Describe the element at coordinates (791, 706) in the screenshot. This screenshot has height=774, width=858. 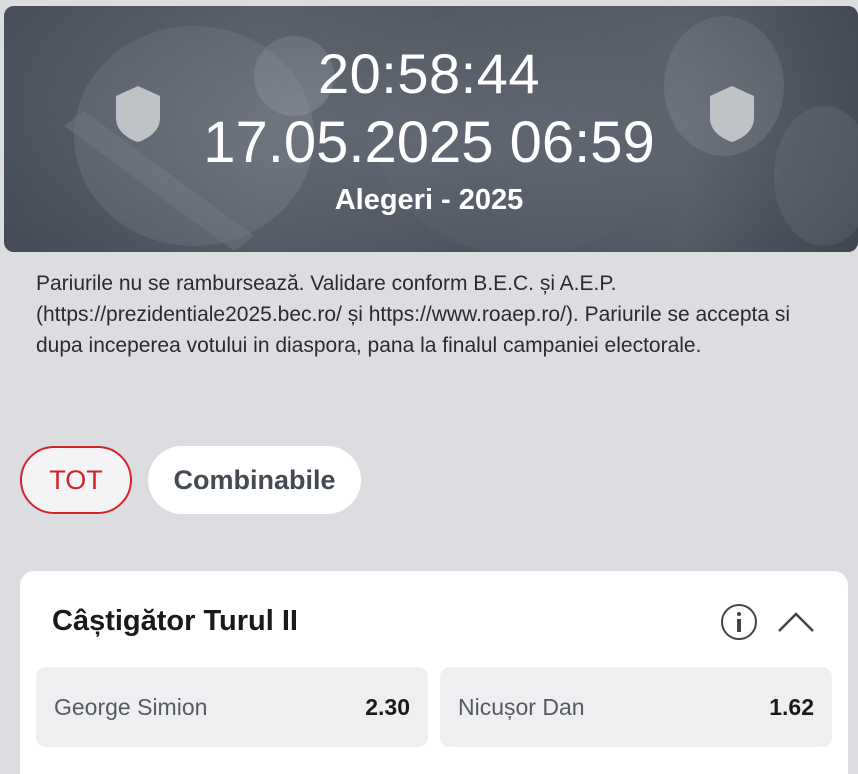
I see `outcome-odds: 1.62` at that location.